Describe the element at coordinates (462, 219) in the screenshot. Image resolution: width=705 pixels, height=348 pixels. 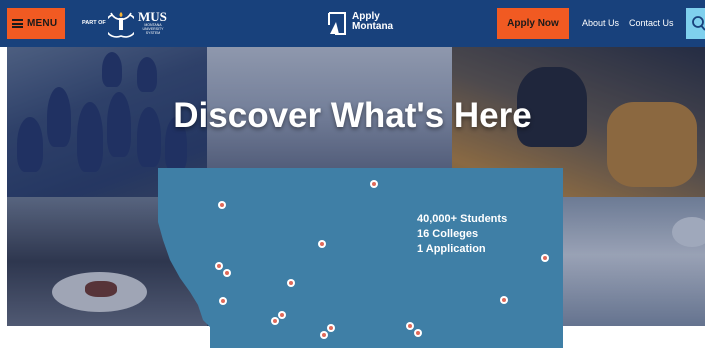
I see `stat-students: 40,000+ Students` at that location.